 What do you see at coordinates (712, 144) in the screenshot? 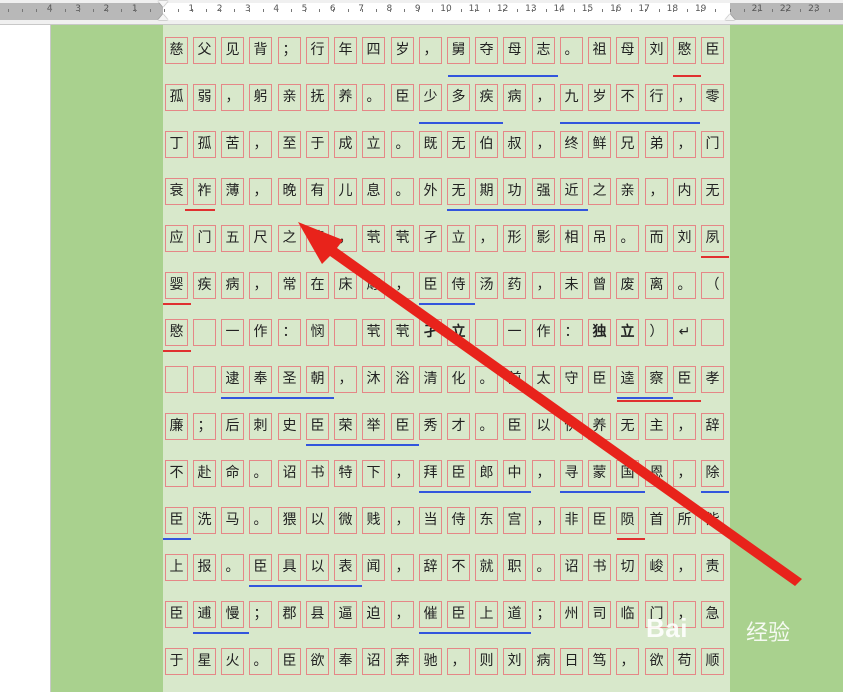
I see `grid-cell: 门` at bounding box center [712, 144].